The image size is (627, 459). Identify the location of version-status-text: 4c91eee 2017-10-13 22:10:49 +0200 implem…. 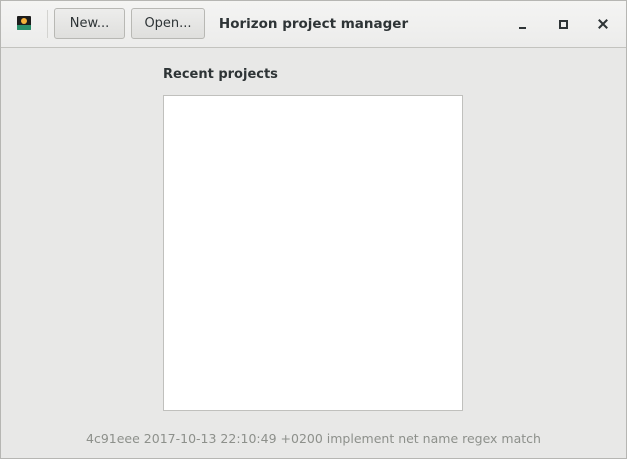
(313, 438).